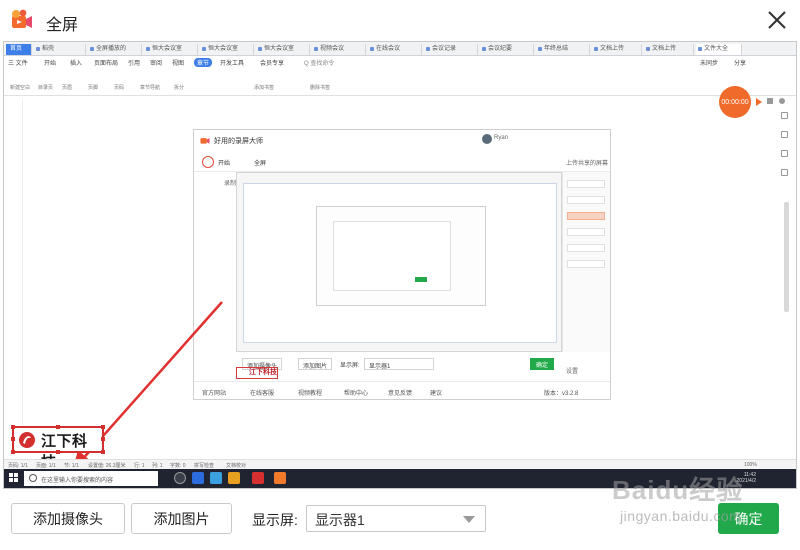 Image resolution: width=800 pixels, height=550 pixels. What do you see at coordinates (396, 518) in the screenshot?
I see `display-select: 显示器1` at bounding box center [396, 518].